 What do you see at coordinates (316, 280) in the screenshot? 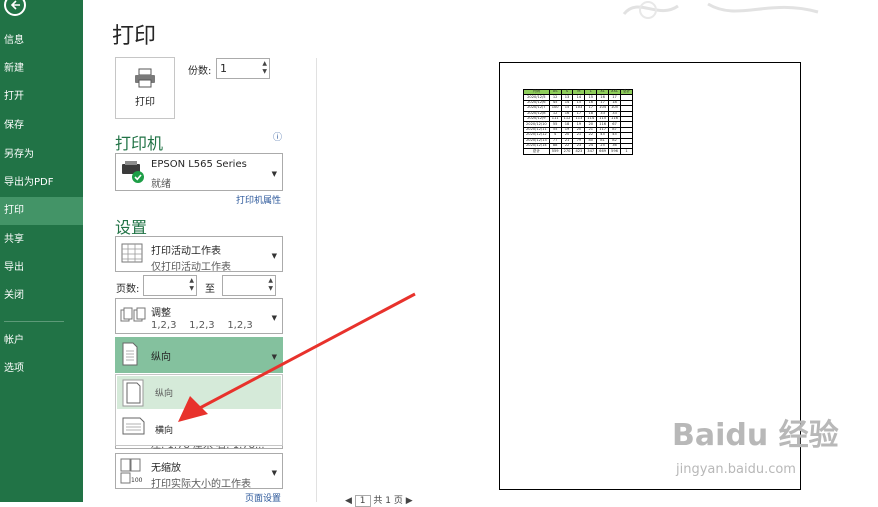
I see `panel-divider` at bounding box center [316, 280].